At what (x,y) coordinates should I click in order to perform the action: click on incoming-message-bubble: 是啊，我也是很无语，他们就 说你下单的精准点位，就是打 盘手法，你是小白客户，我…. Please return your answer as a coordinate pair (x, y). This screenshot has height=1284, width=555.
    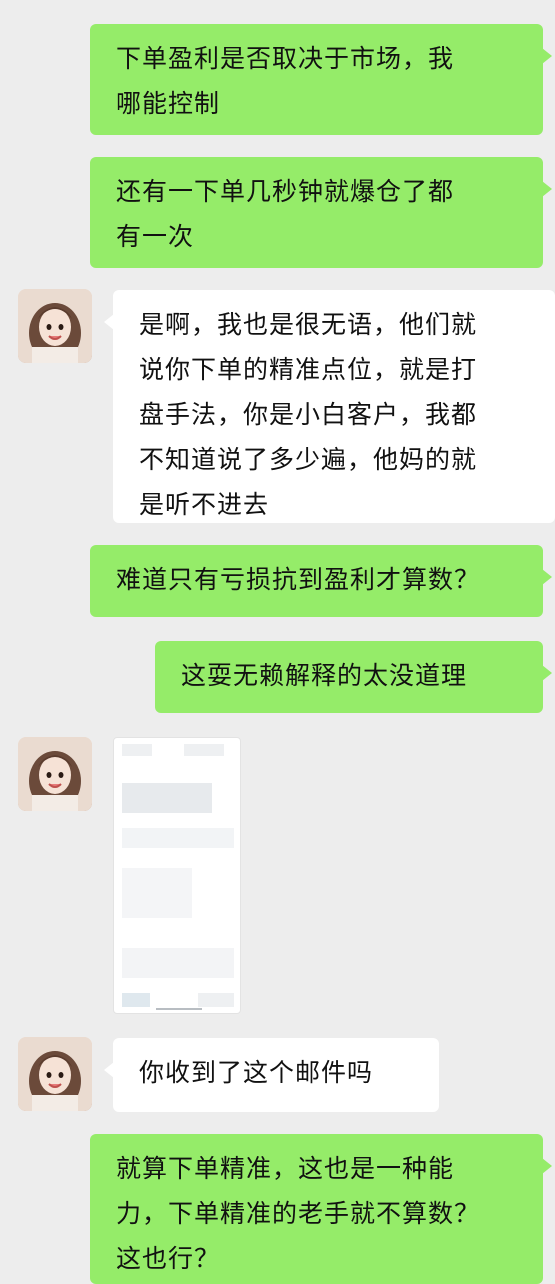
    Looking at the image, I should click on (329, 406).